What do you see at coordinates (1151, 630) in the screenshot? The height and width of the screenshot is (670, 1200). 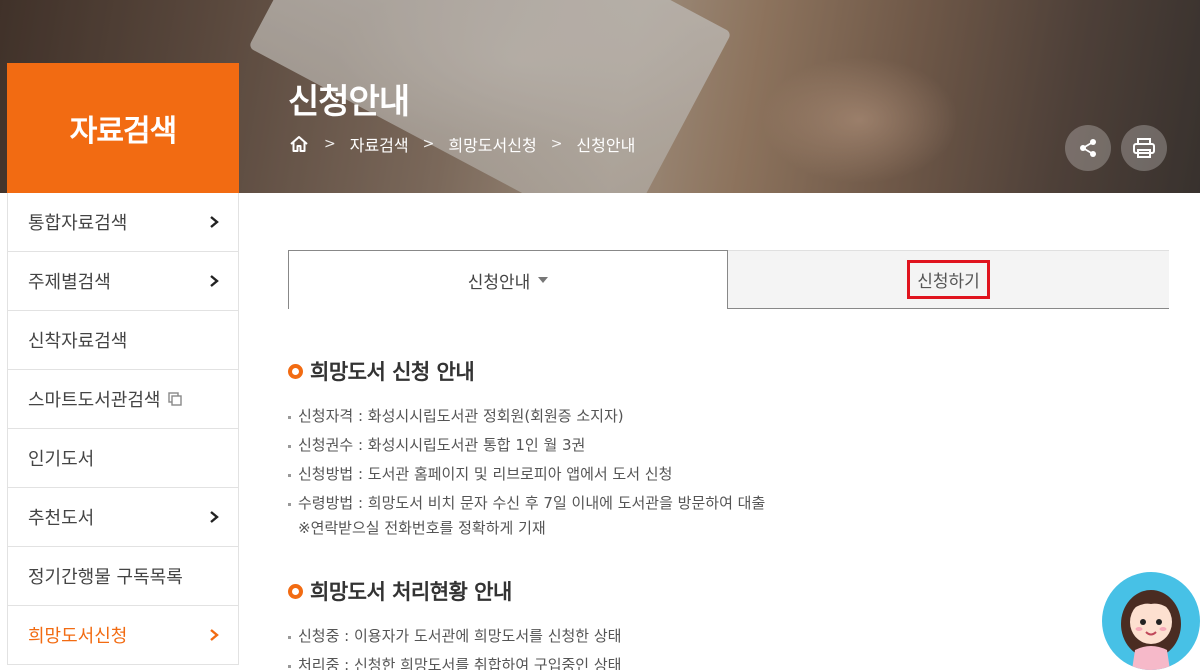 I see `character-icon` at bounding box center [1151, 630].